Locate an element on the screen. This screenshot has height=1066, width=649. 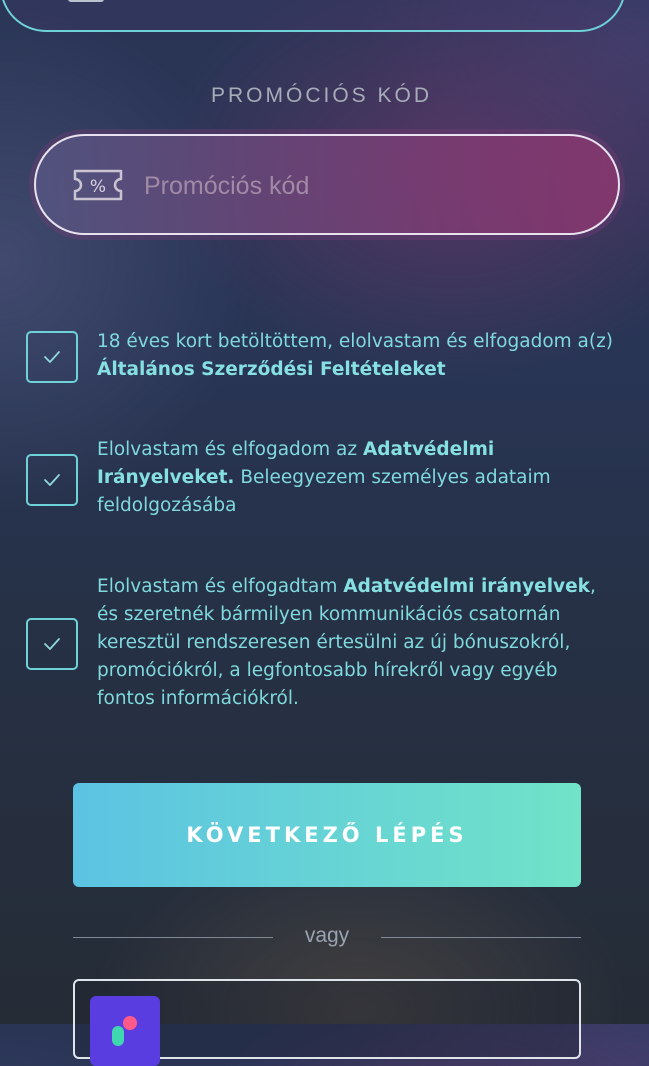
field-icon is located at coordinates (86, 1).